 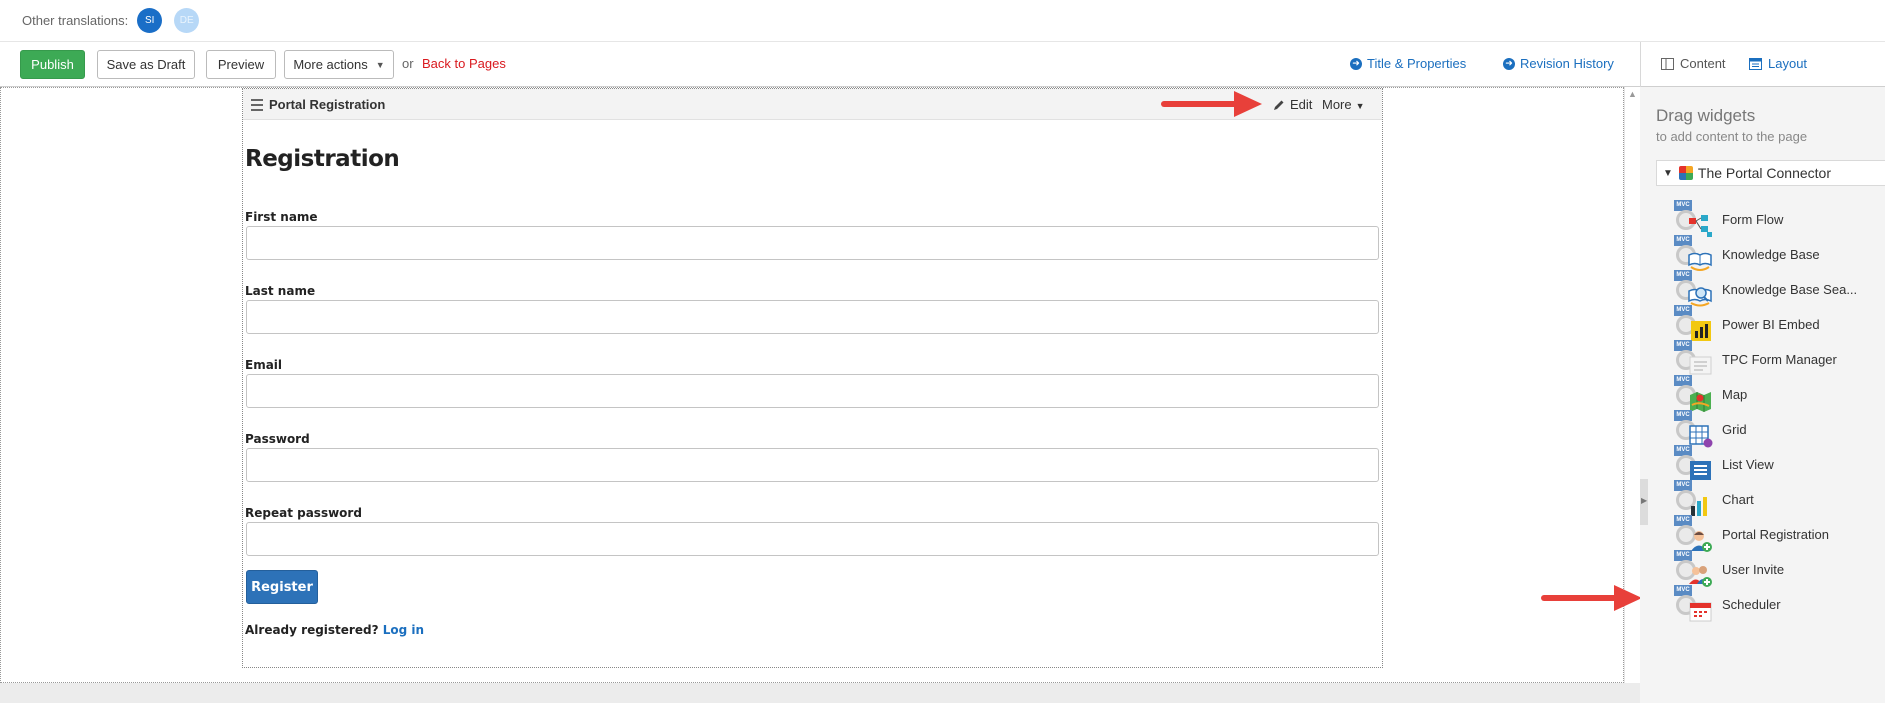 I want to click on password-label: Password, so click(x=277, y=439).